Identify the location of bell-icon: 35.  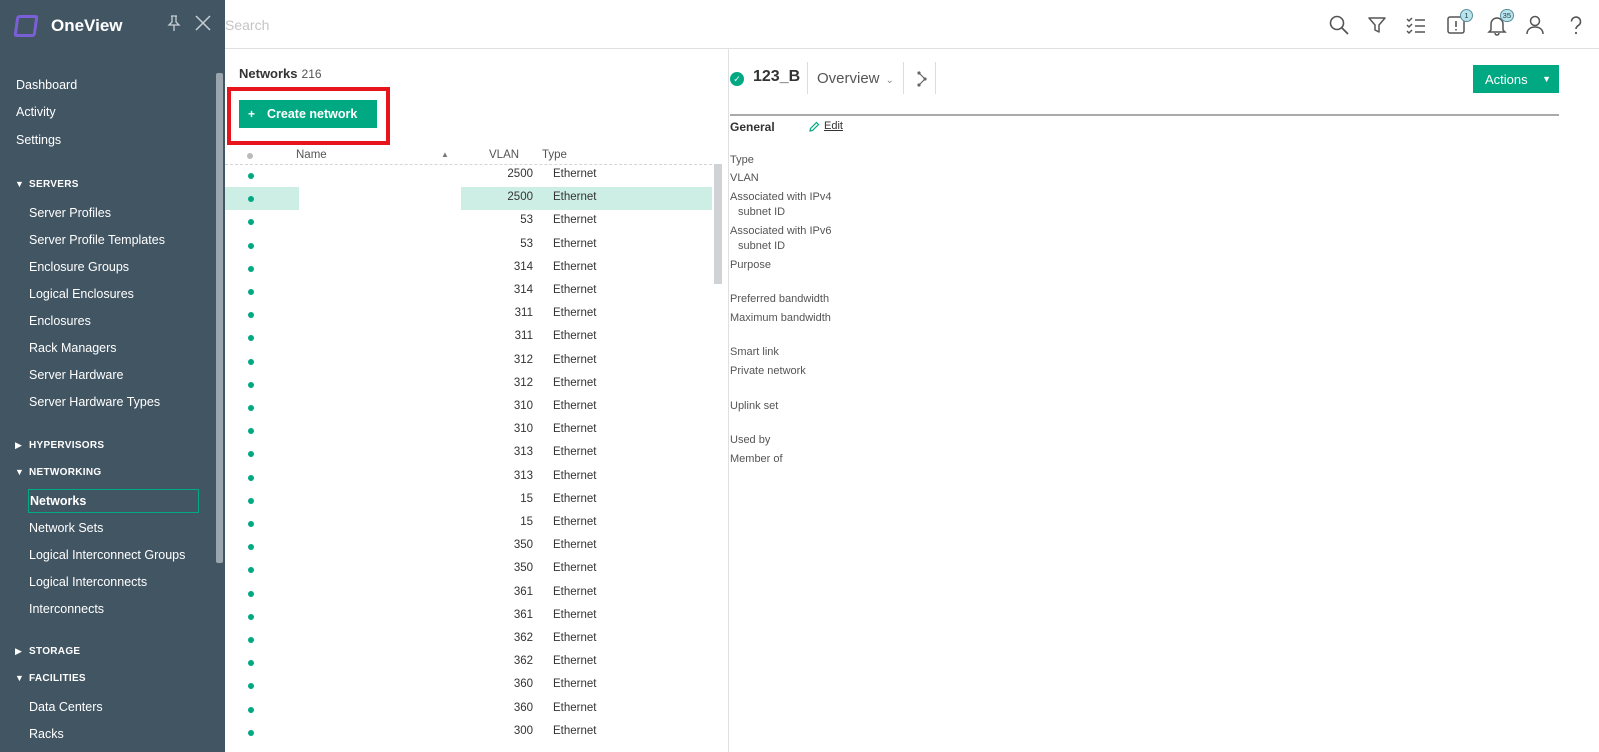
(1500, 22).